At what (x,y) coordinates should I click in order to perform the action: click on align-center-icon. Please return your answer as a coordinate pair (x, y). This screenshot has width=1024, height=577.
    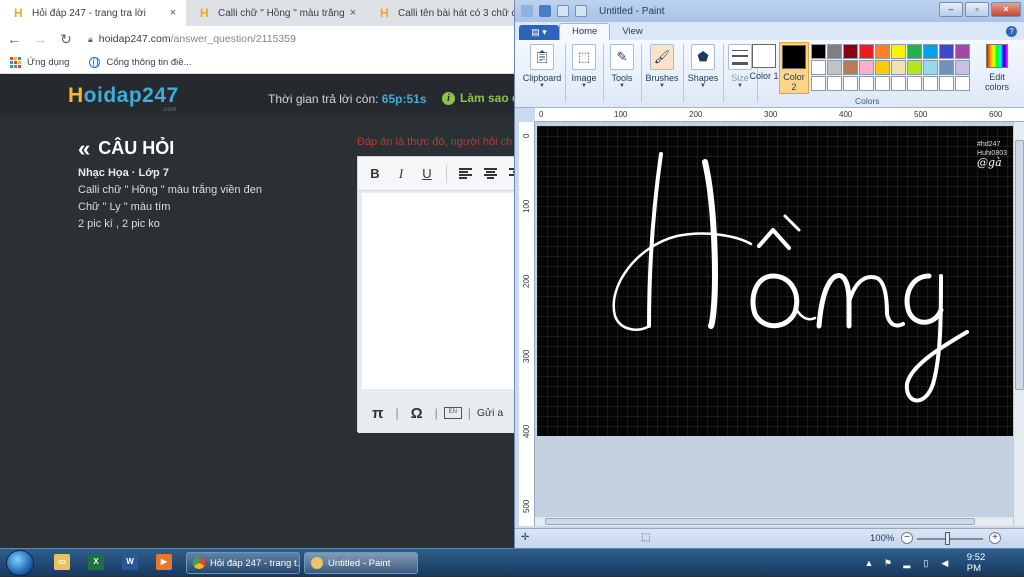
    Looking at the image, I should click on (490, 173).